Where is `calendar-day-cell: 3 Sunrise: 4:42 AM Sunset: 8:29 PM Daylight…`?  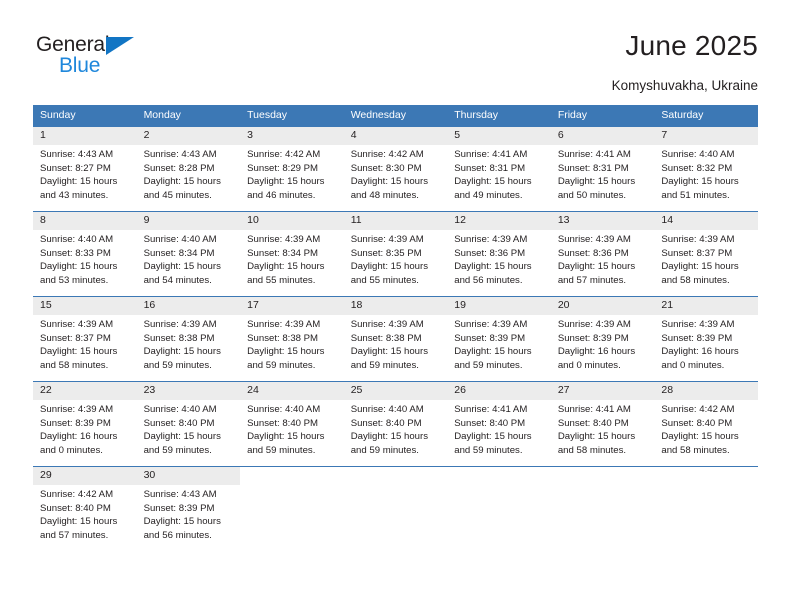 calendar-day-cell: 3 Sunrise: 4:42 AM Sunset: 8:29 PM Daylight… is located at coordinates (292, 169).